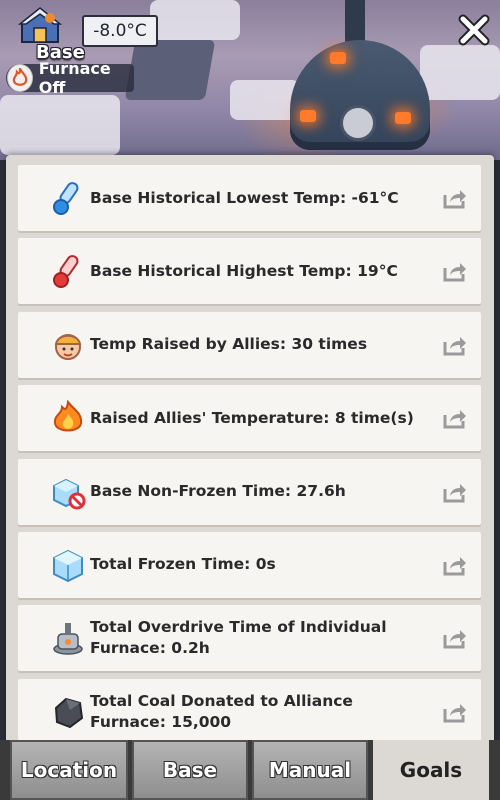 The height and width of the screenshot is (800, 500). What do you see at coordinates (69, 770) in the screenshot?
I see `tab-location: Location` at bounding box center [69, 770].